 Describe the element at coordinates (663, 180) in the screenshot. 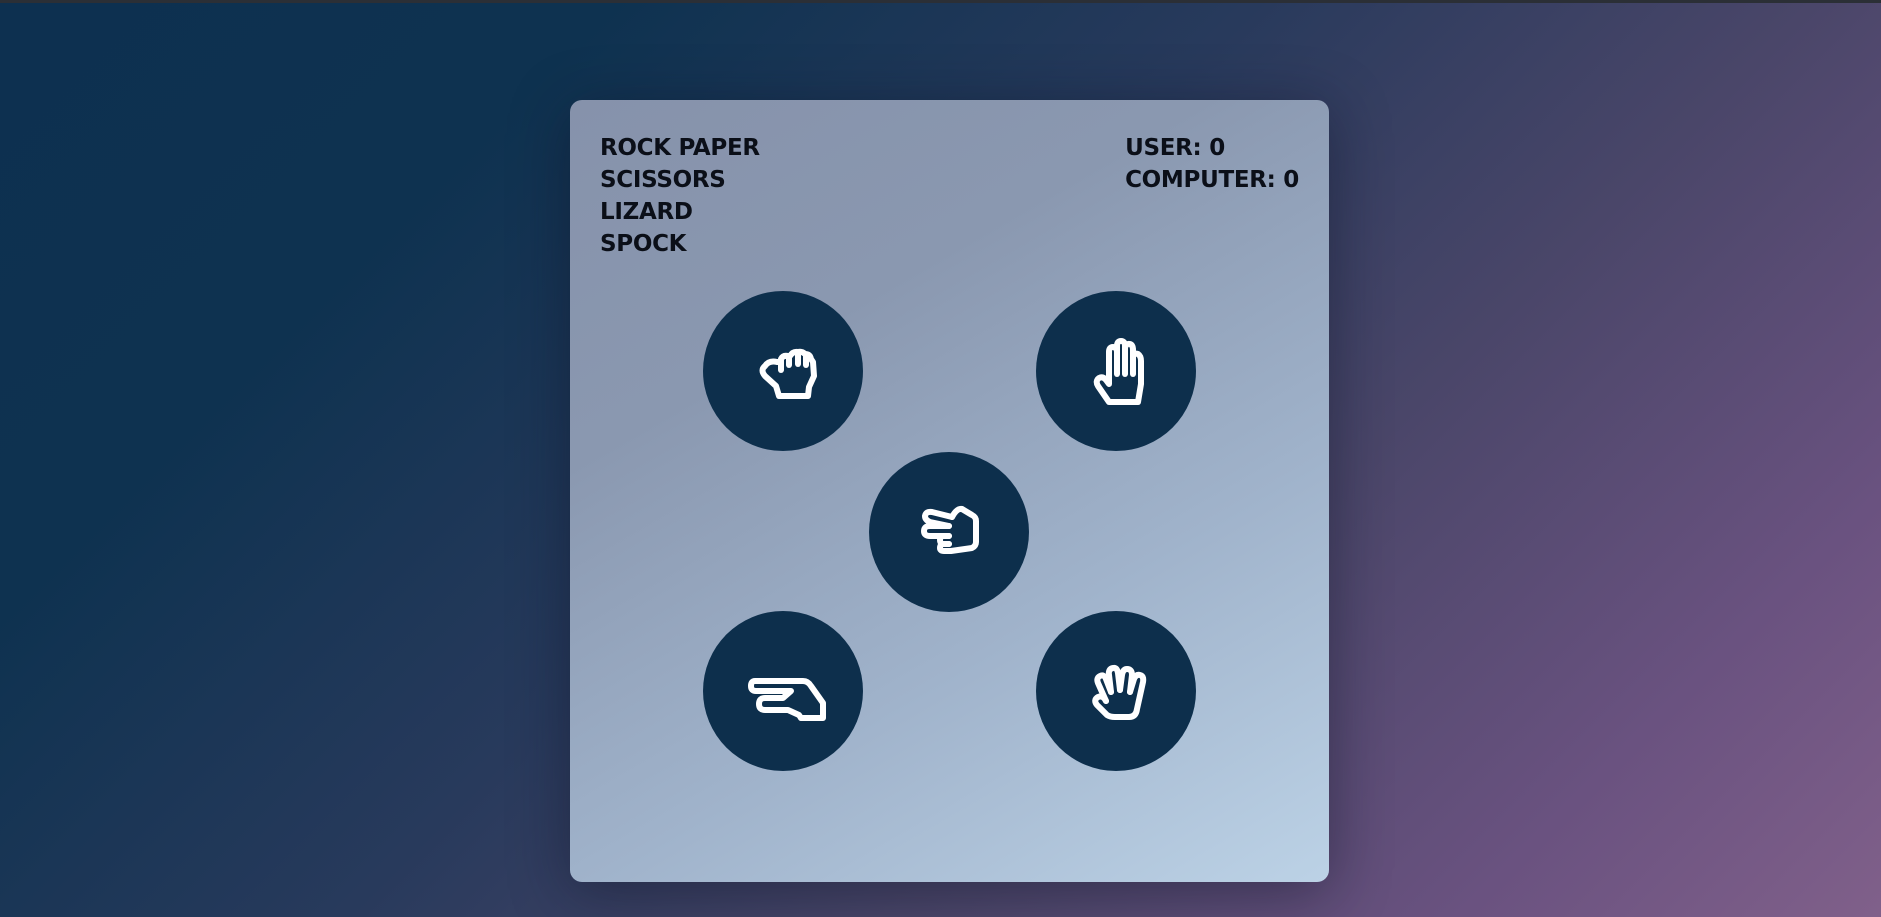

I see `game-title-line: SCISSORS` at that location.